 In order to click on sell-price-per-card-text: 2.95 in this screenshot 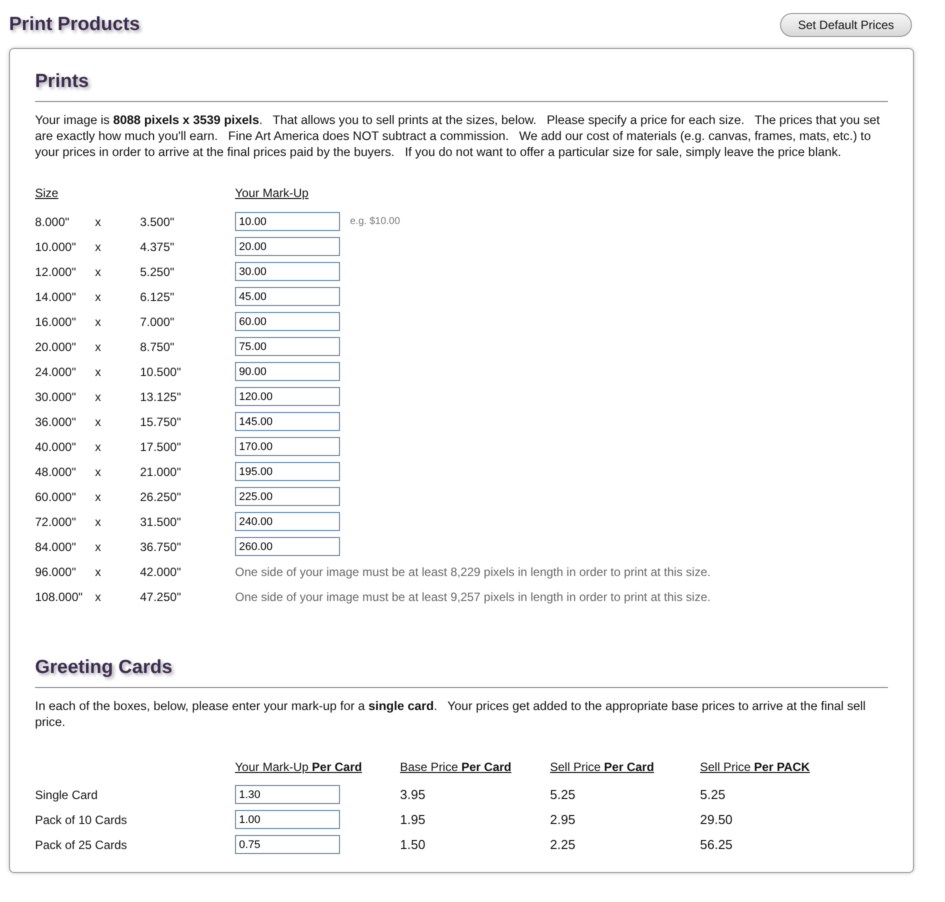, I will do `click(563, 819)`.